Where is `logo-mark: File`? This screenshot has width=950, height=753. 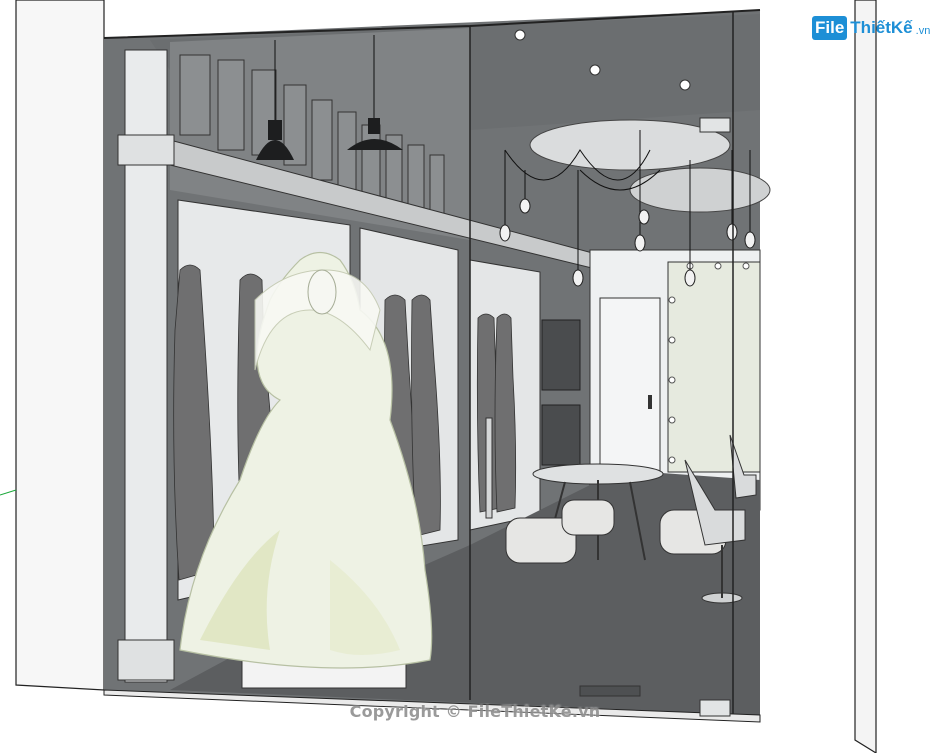 logo-mark: File is located at coordinates (830, 28).